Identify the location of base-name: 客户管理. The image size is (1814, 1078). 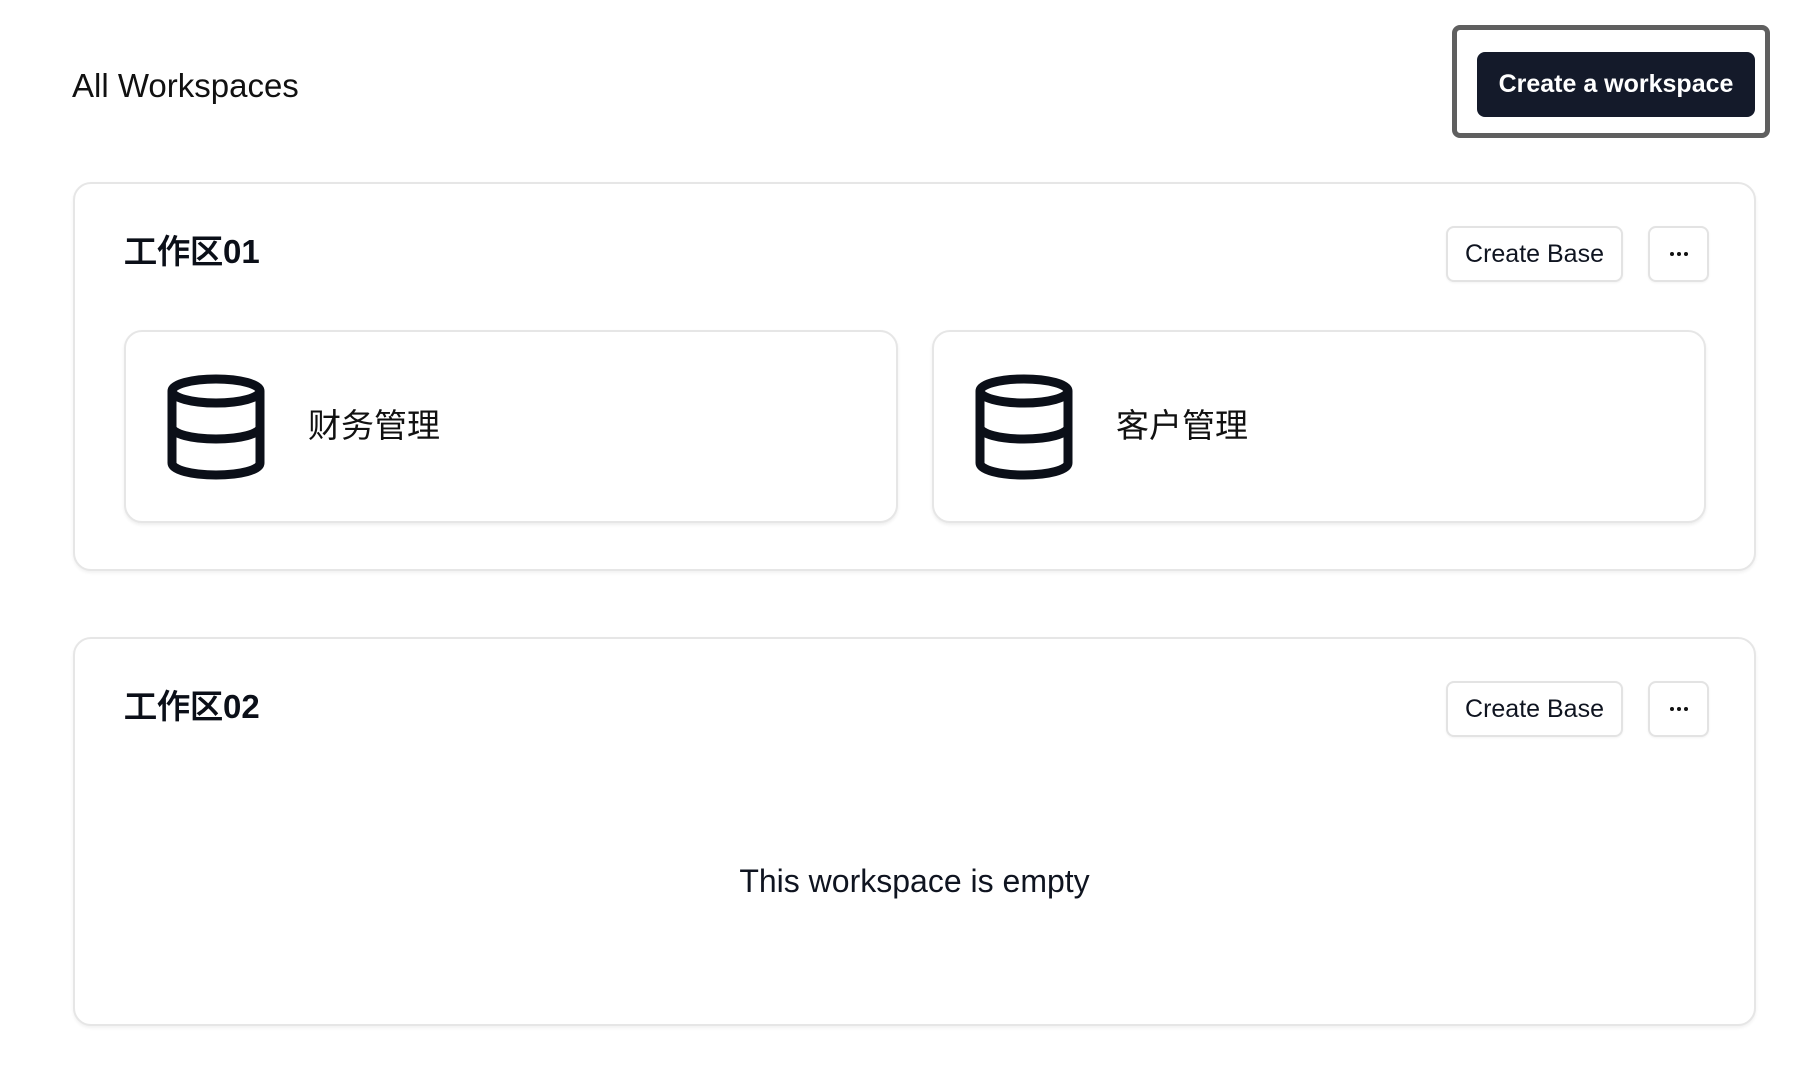
(1182, 425).